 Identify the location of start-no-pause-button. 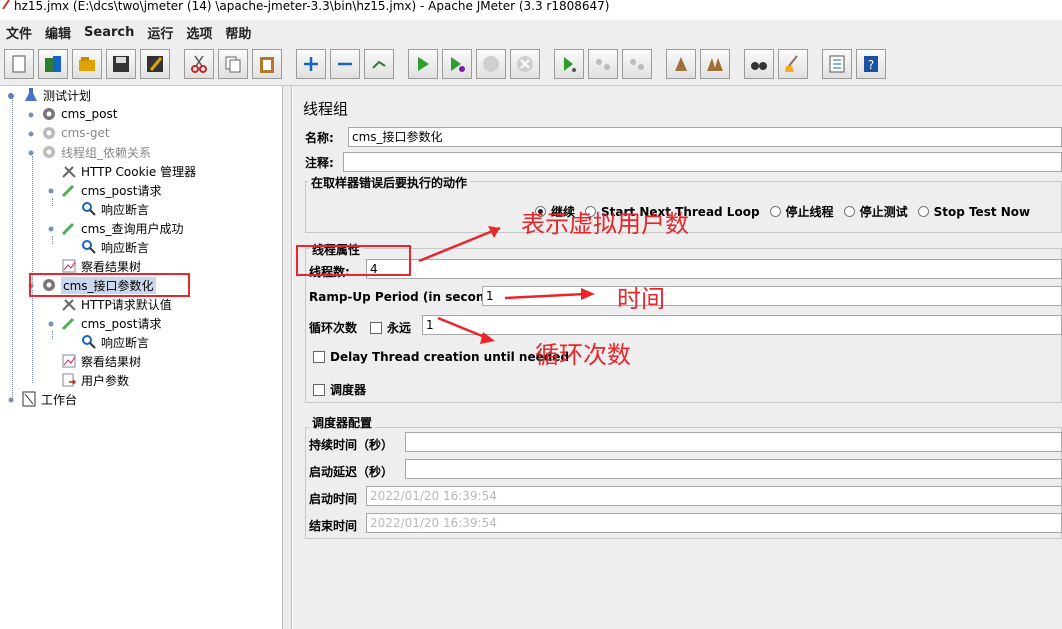
(457, 64).